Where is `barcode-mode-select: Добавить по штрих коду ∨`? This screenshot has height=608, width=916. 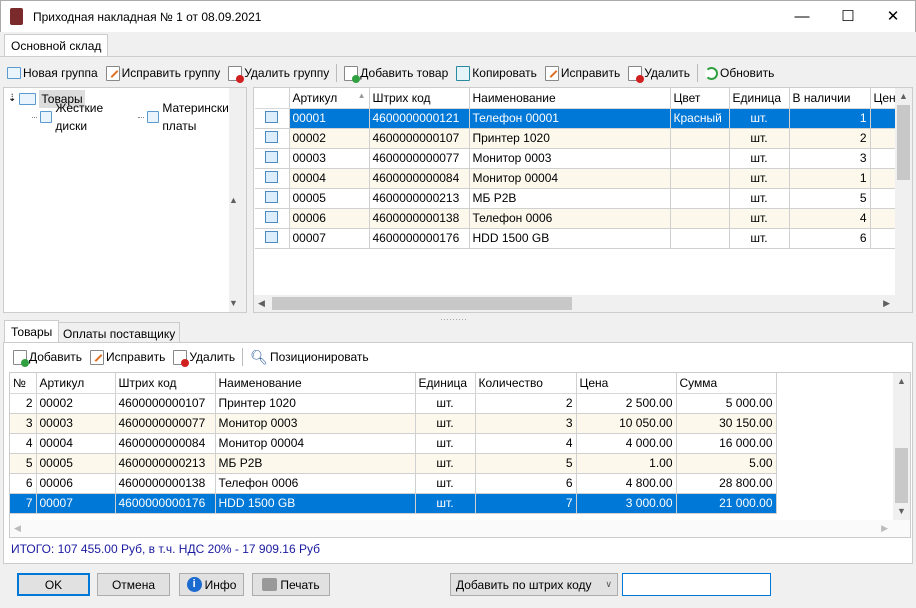 barcode-mode-select: Добавить по штрих коду ∨ is located at coordinates (534, 584).